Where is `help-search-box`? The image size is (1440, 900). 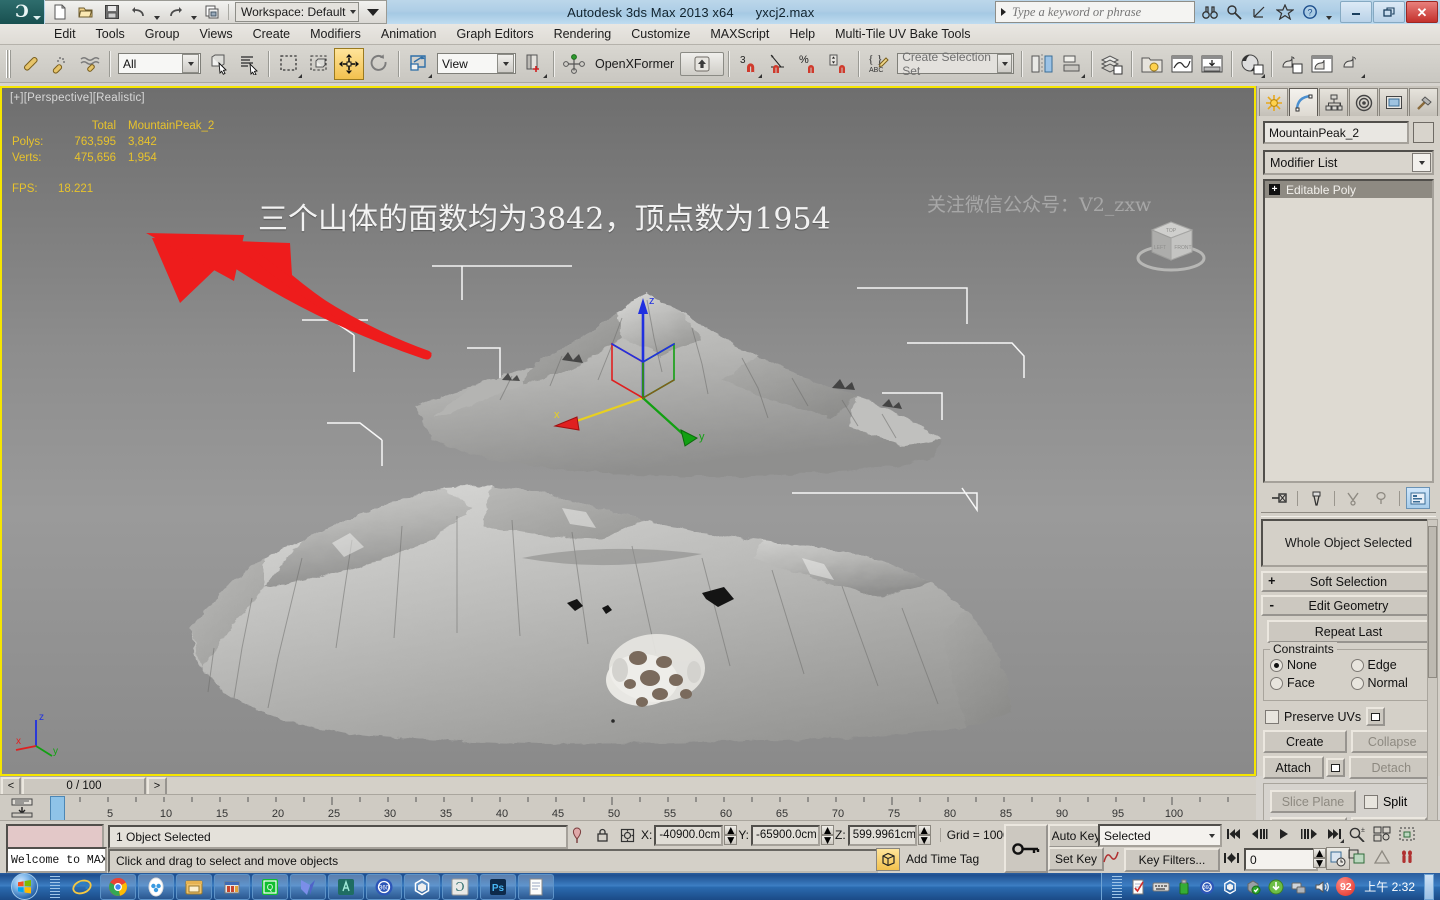
help-search-box is located at coordinates (1095, 12).